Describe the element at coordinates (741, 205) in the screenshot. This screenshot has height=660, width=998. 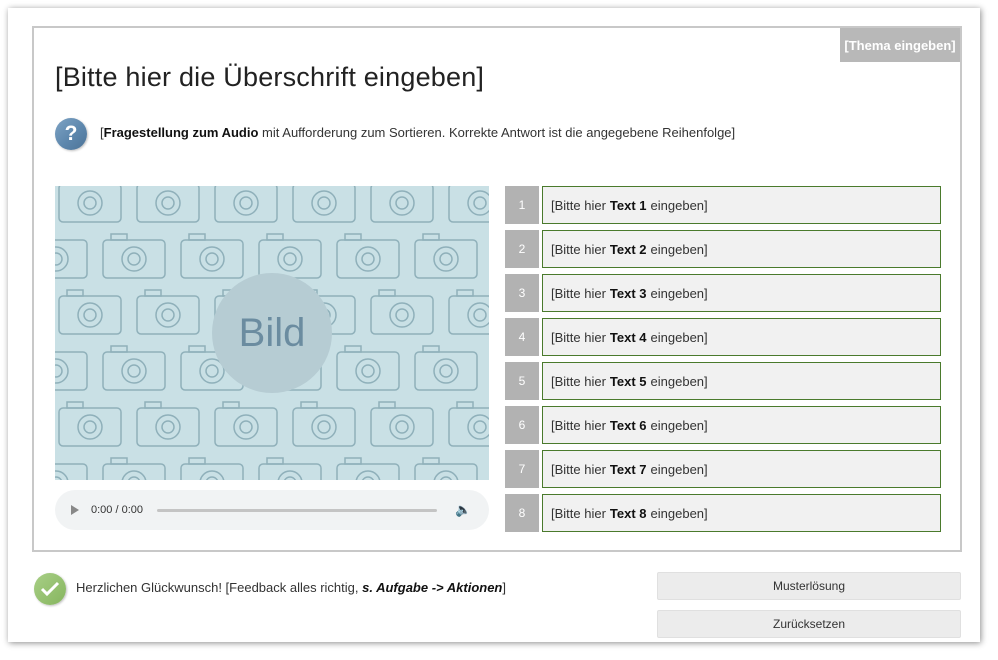
I see `item-text-box: [Bitte hier Text 1 eingeben]` at that location.